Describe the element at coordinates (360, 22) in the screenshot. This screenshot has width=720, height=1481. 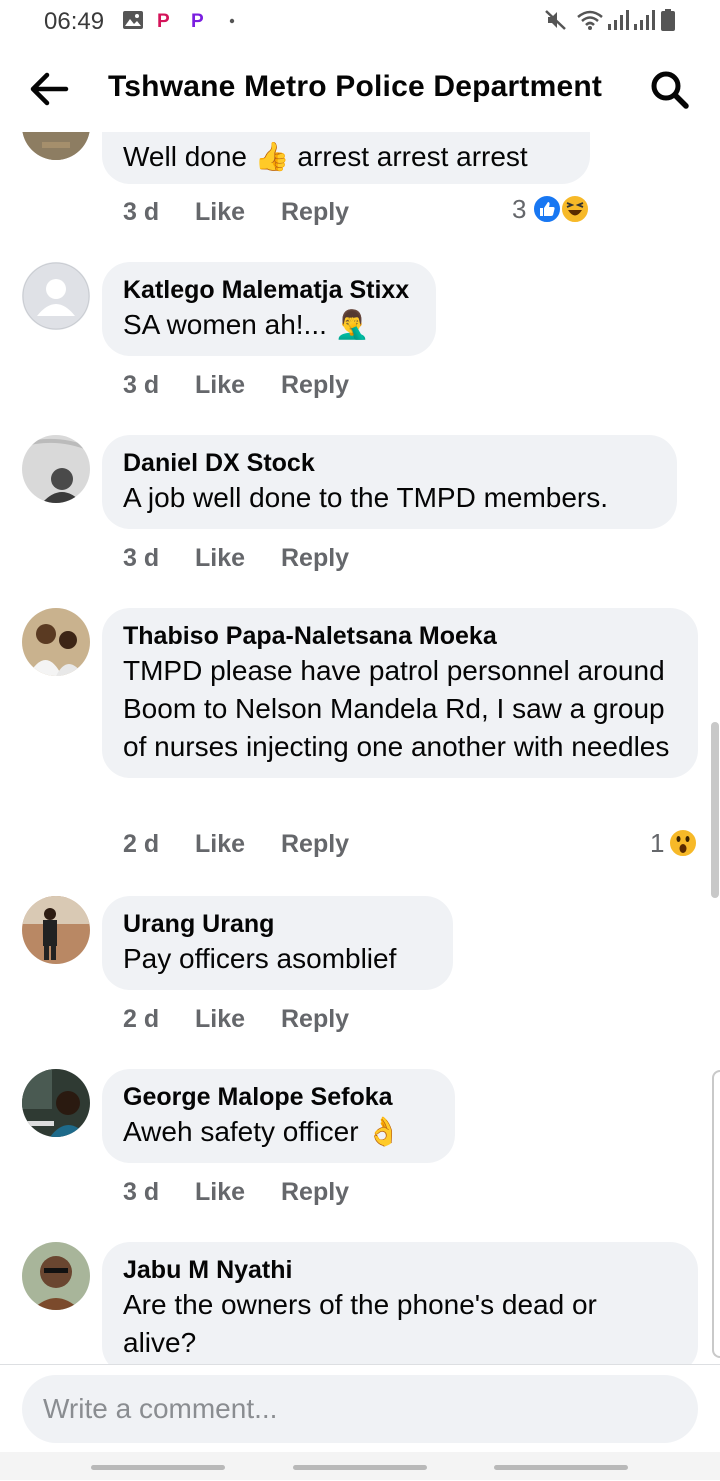
I see `status-bar: 06:49 P P` at that location.